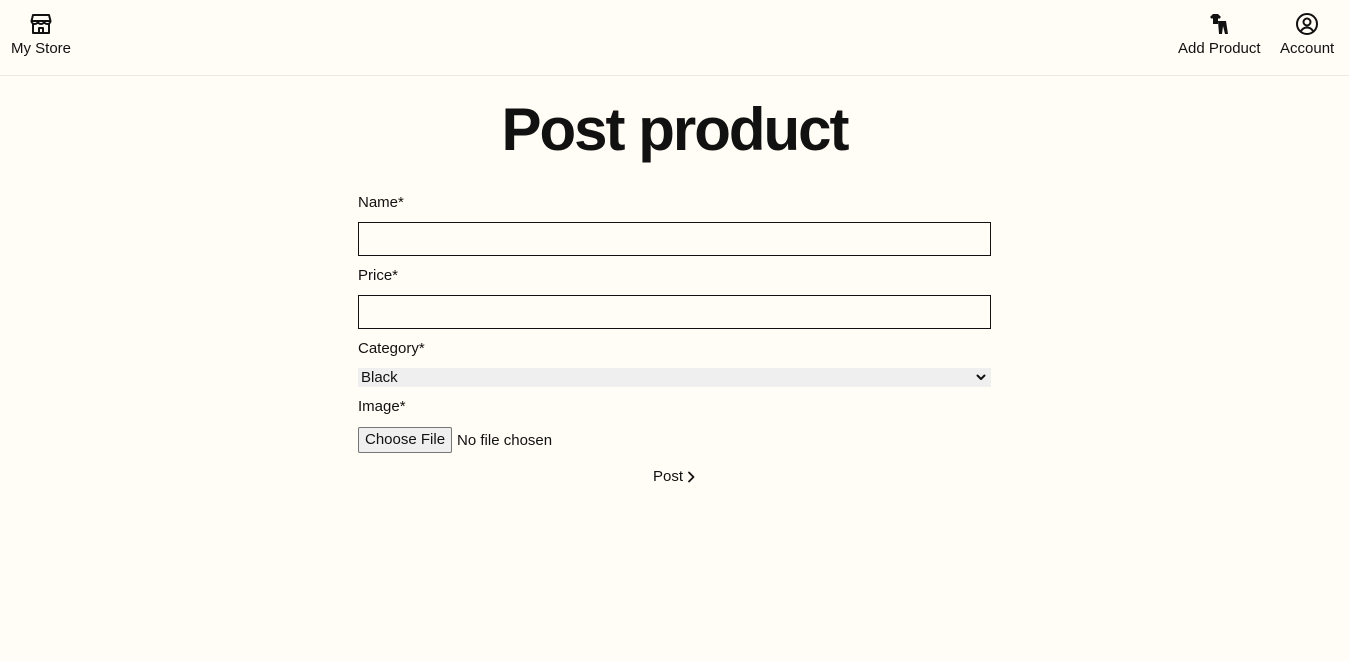  I want to click on nav-account: Account, so click(1307, 35).